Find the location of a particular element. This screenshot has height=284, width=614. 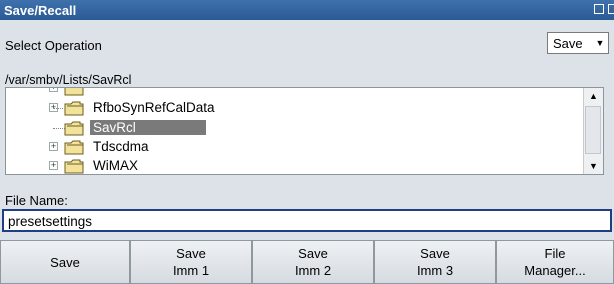

tree-item: + WiMAX is located at coordinates (296, 165).